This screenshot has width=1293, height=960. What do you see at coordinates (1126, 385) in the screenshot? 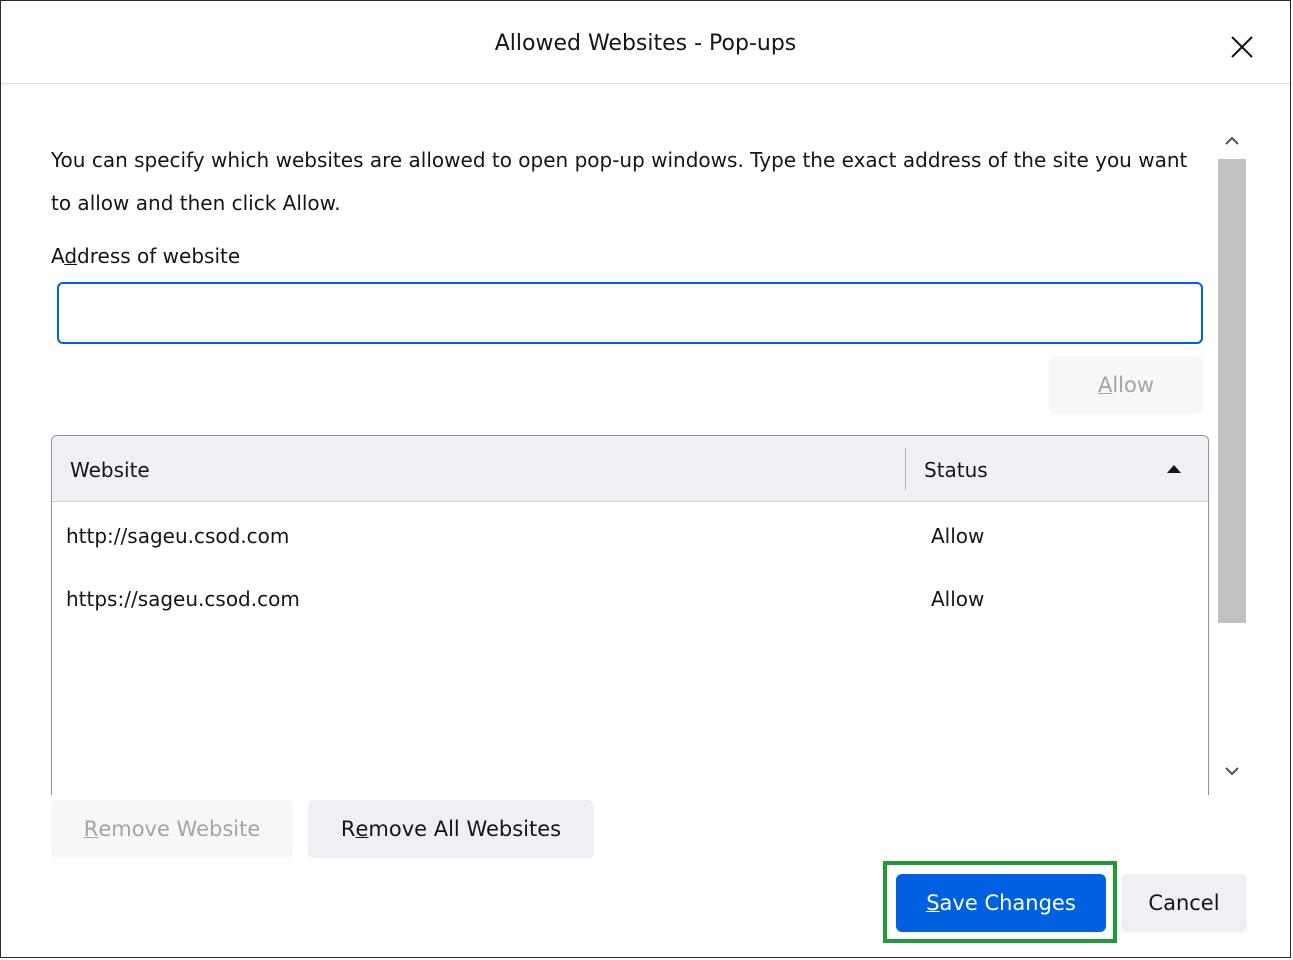
I see `allow-button: Allow` at bounding box center [1126, 385].